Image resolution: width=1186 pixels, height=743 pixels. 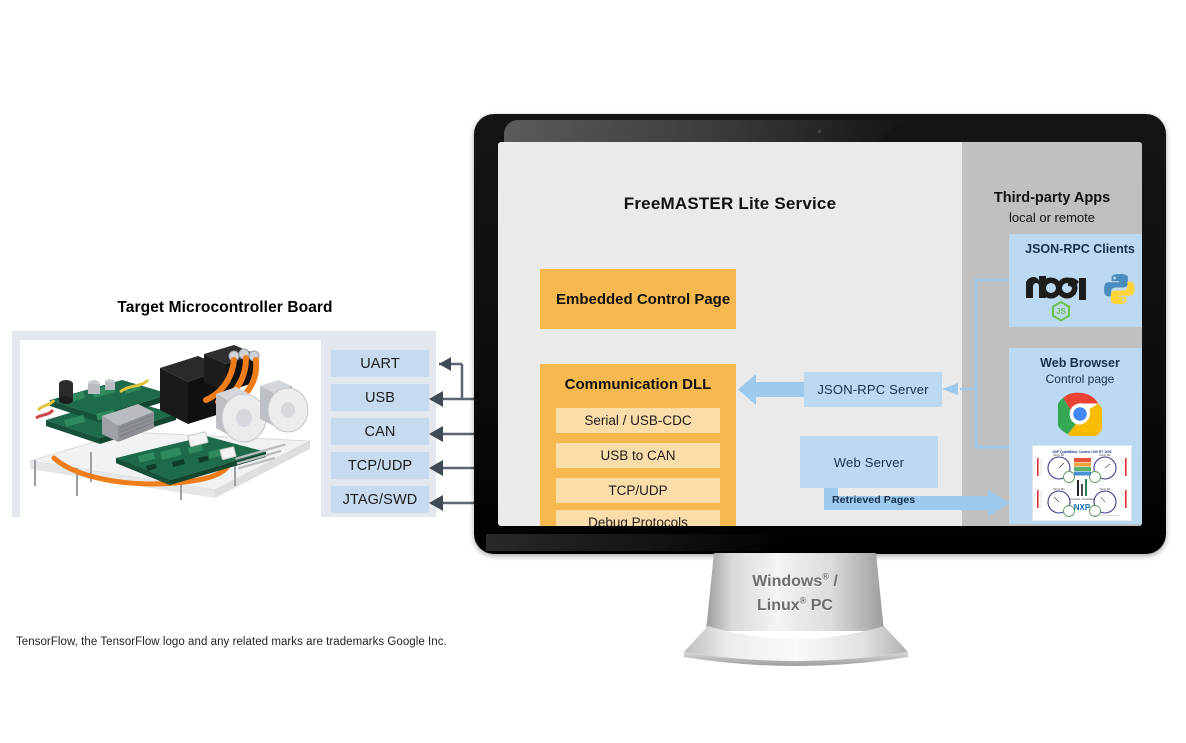 What do you see at coordinates (1061, 311) in the screenshot?
I see `svg-text: JS` at bounding box center [1061, 311].